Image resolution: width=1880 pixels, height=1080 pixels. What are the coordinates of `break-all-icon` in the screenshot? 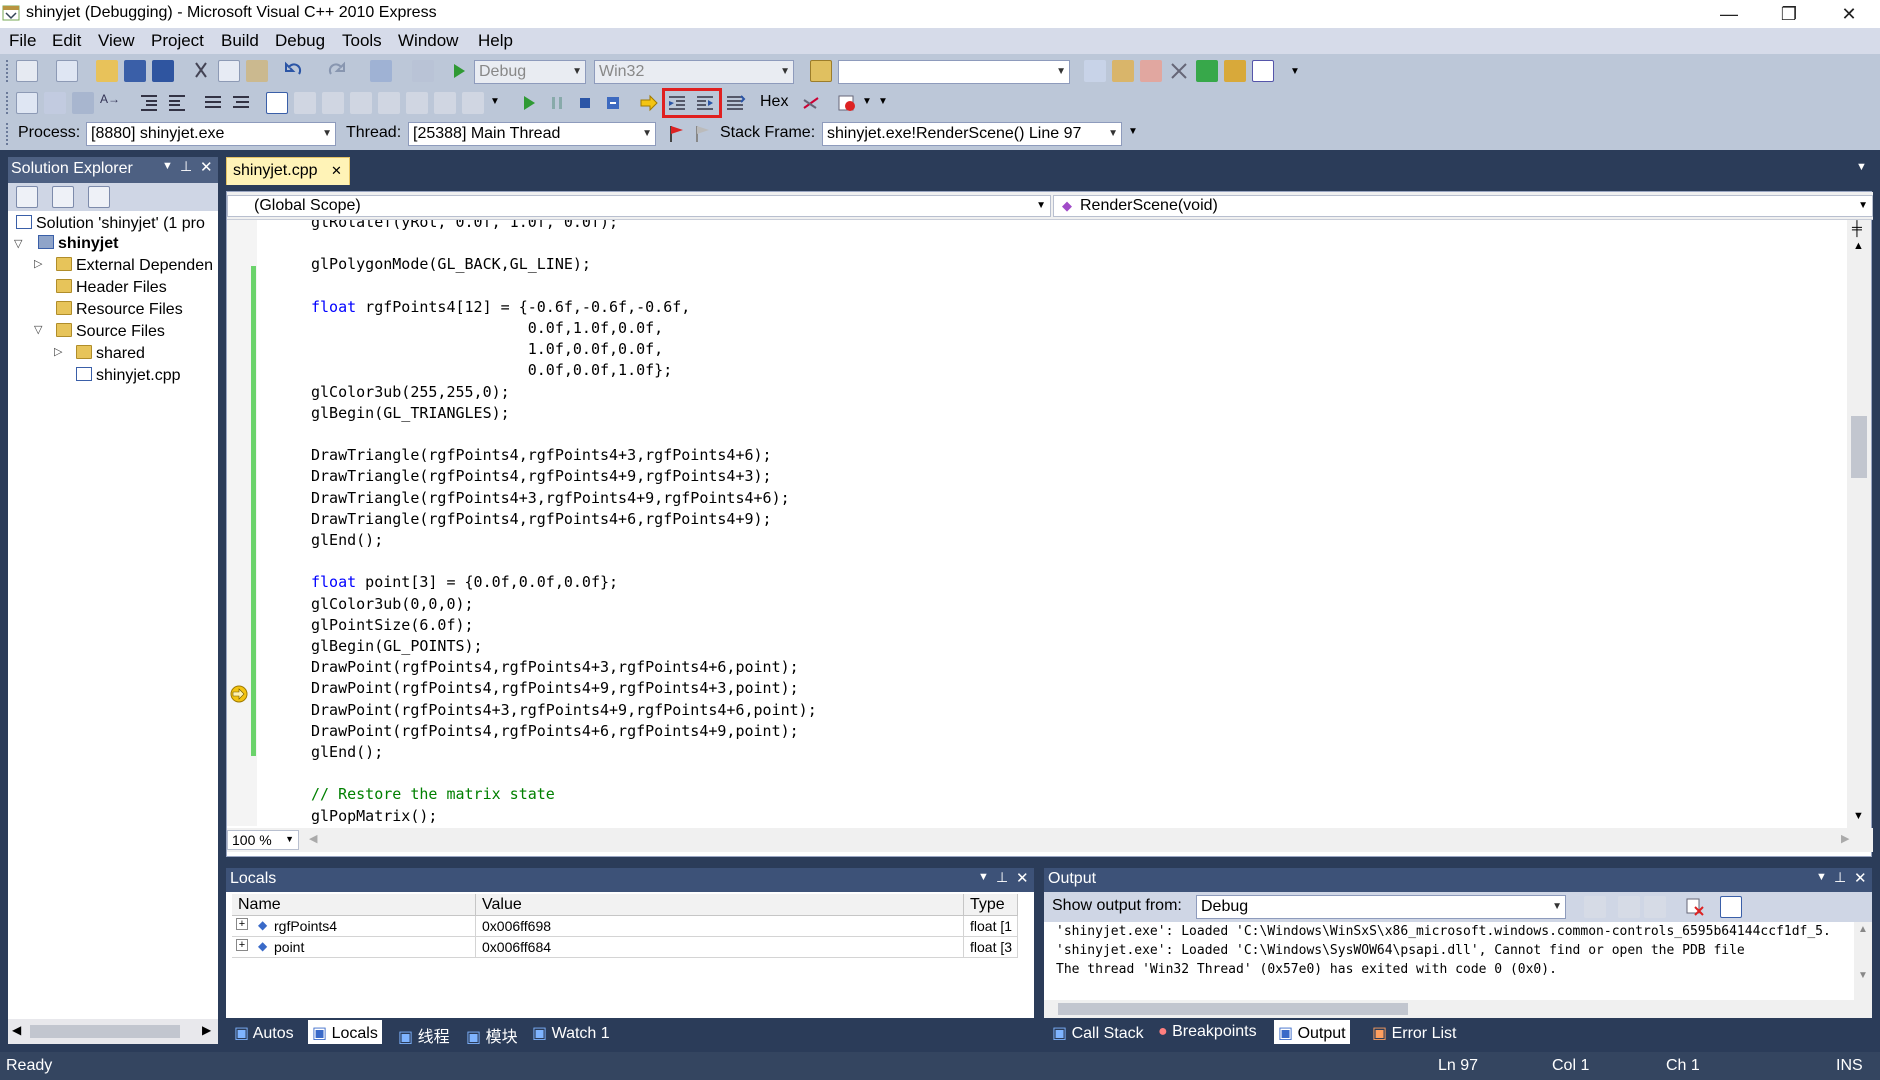 It's located at (557, 103).